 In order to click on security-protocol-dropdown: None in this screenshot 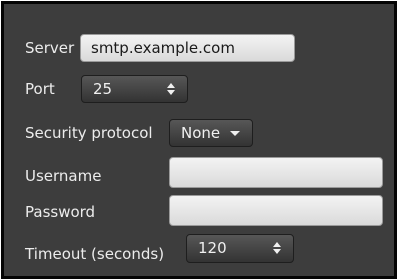, I will do `click(211, 133)`.